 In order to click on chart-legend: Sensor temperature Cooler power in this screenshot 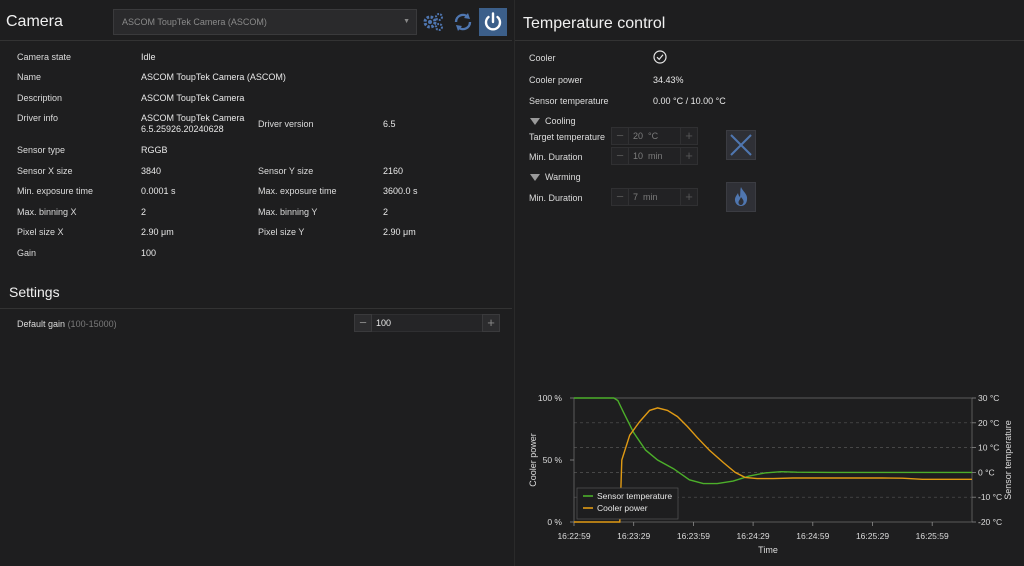, I will do `click(627, 503)`.